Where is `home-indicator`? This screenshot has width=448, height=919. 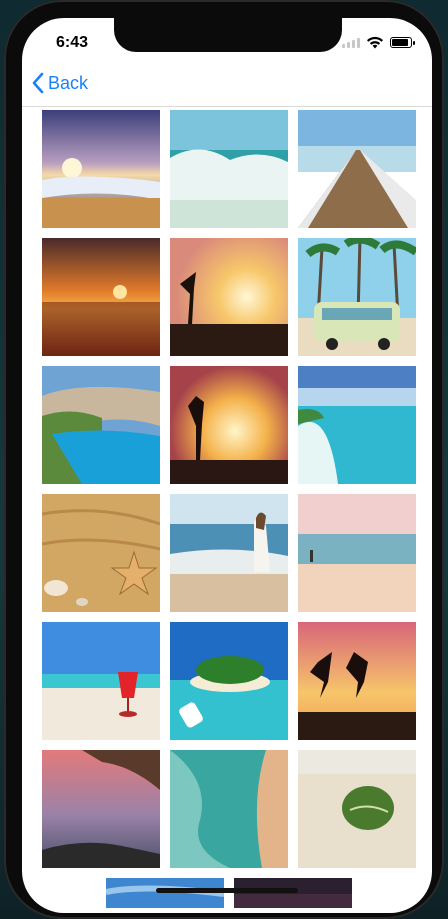 home-indicator is located at coordinates (227, 890).